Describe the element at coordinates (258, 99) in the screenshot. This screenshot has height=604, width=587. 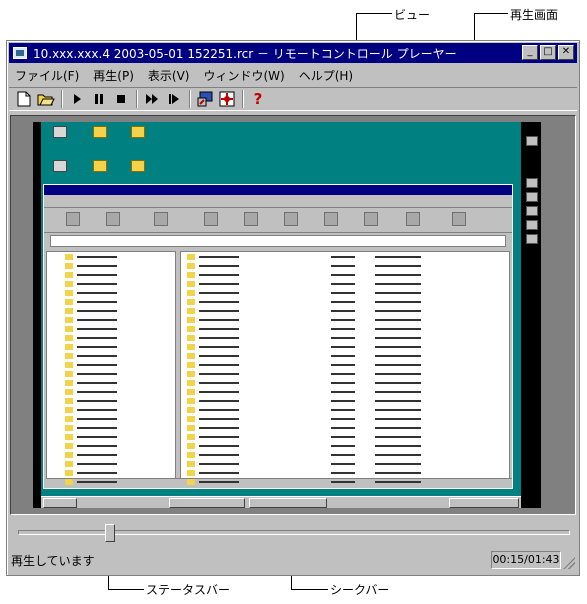
I see `help-icon: ?` at that location.